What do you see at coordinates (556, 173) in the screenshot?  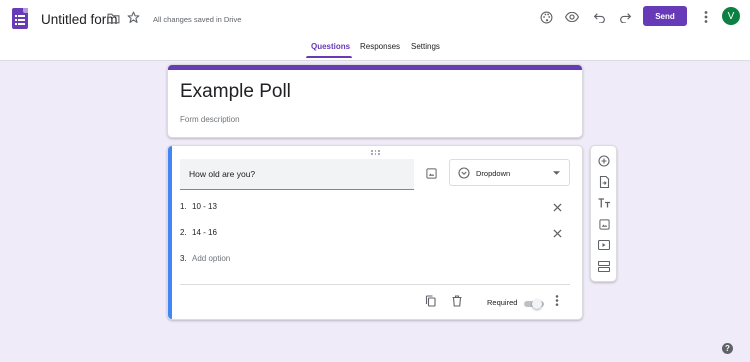 I see `arrow-drop-down-icon` at bounding box center [556, 173].